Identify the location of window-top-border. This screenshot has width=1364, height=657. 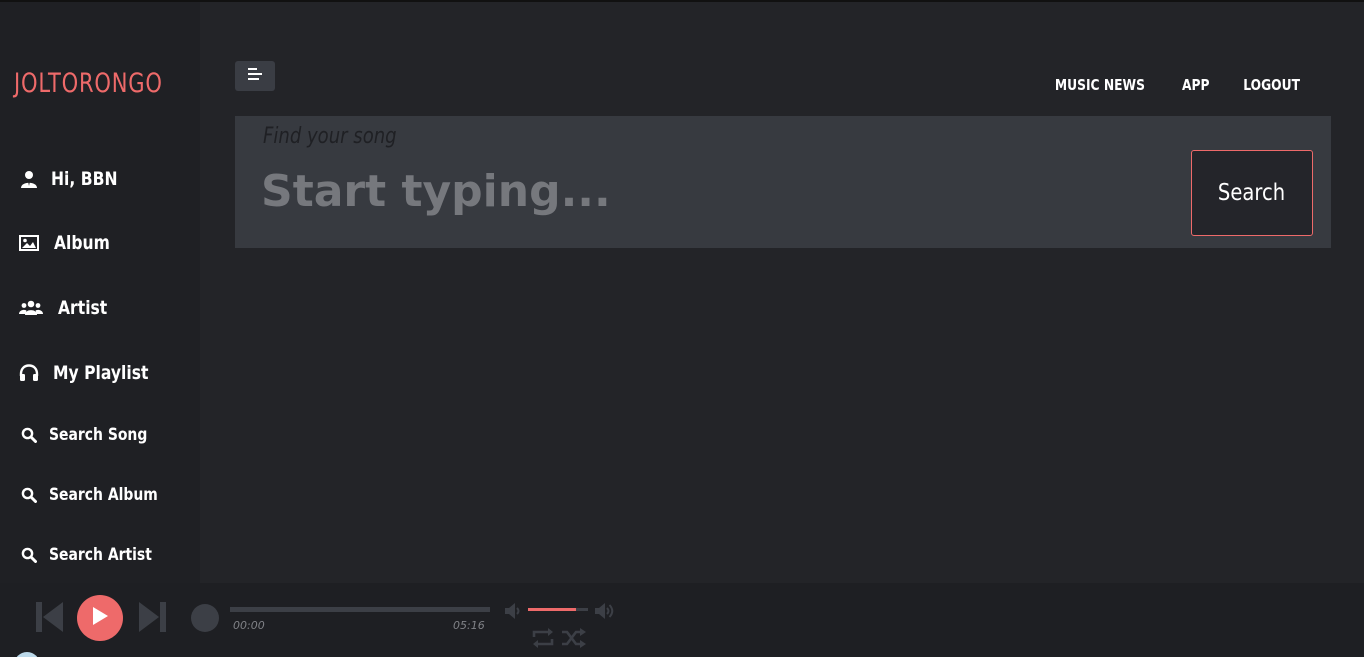
(682, 1).